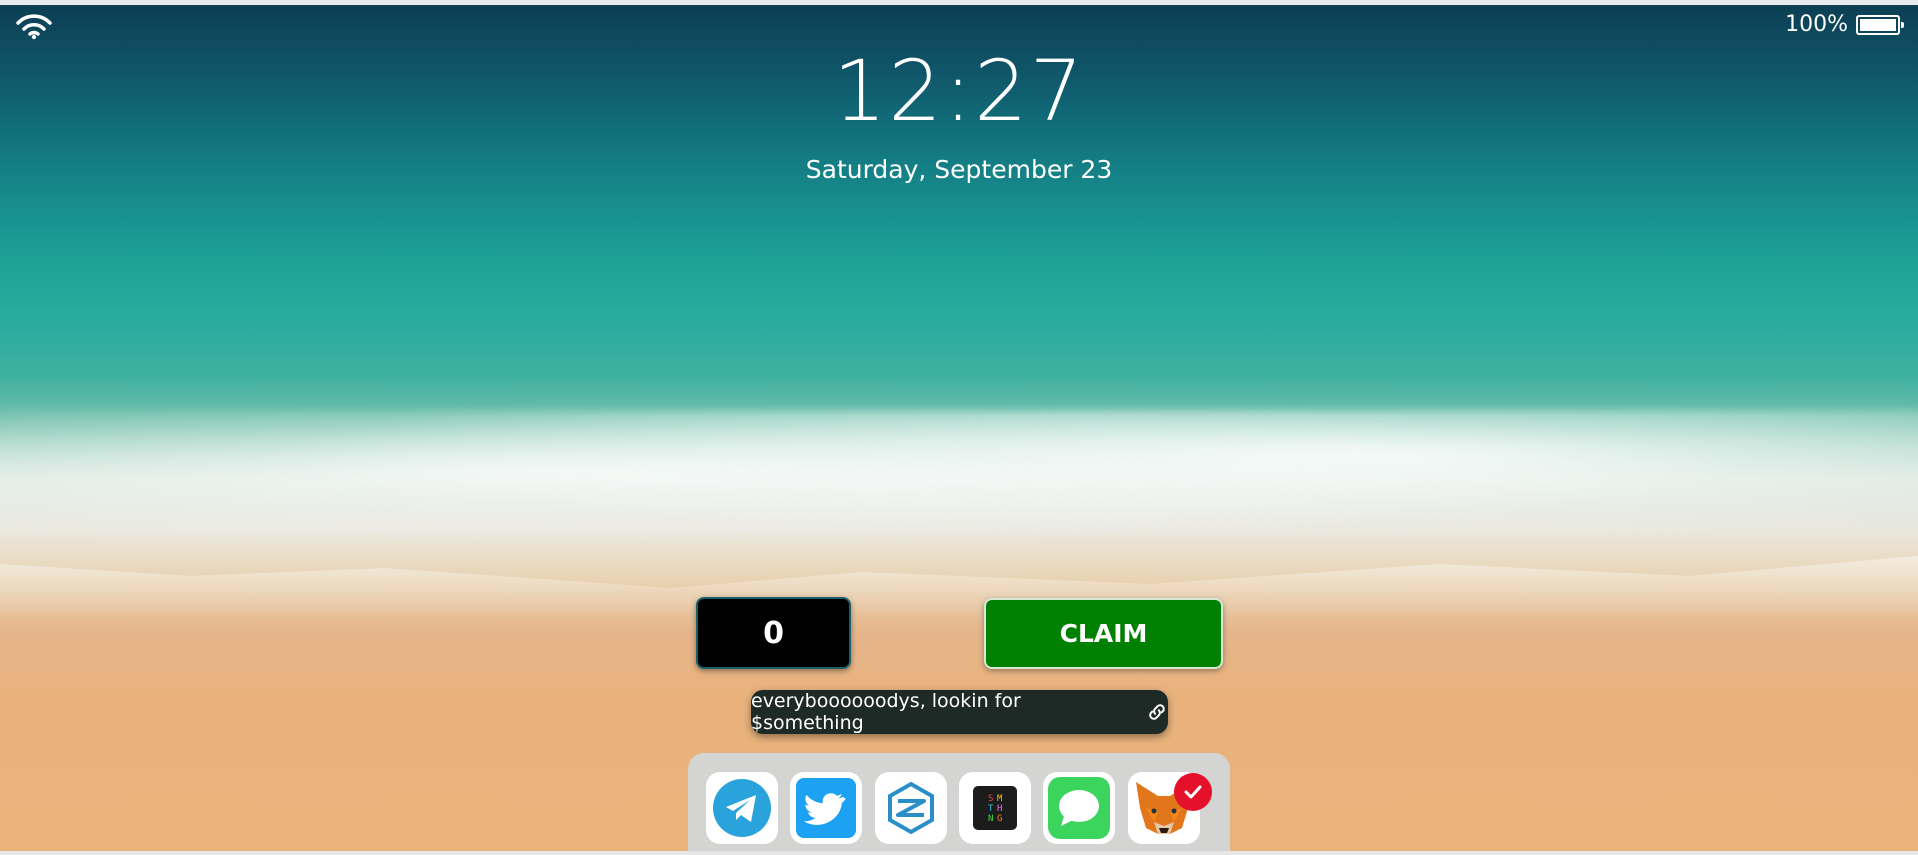 Image resolution: width=1918 pixels, height=855 pixels. I want to click on clock-date: Saturday, September 23, so click(959, 169).